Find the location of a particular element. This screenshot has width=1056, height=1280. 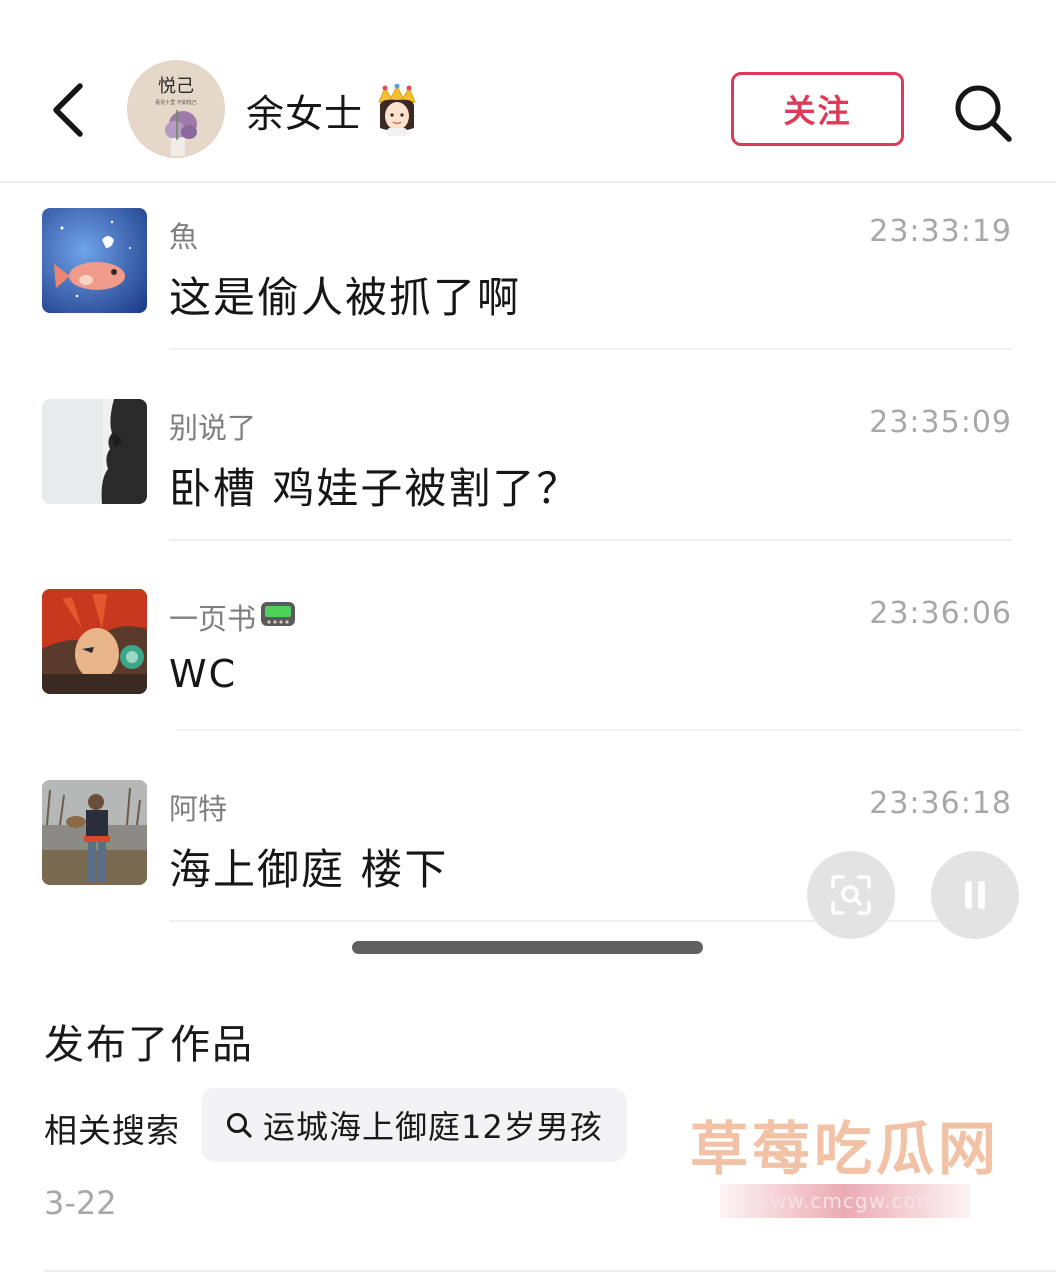

commenter-name-text: 一页书 is located at coordinates (213, 619).